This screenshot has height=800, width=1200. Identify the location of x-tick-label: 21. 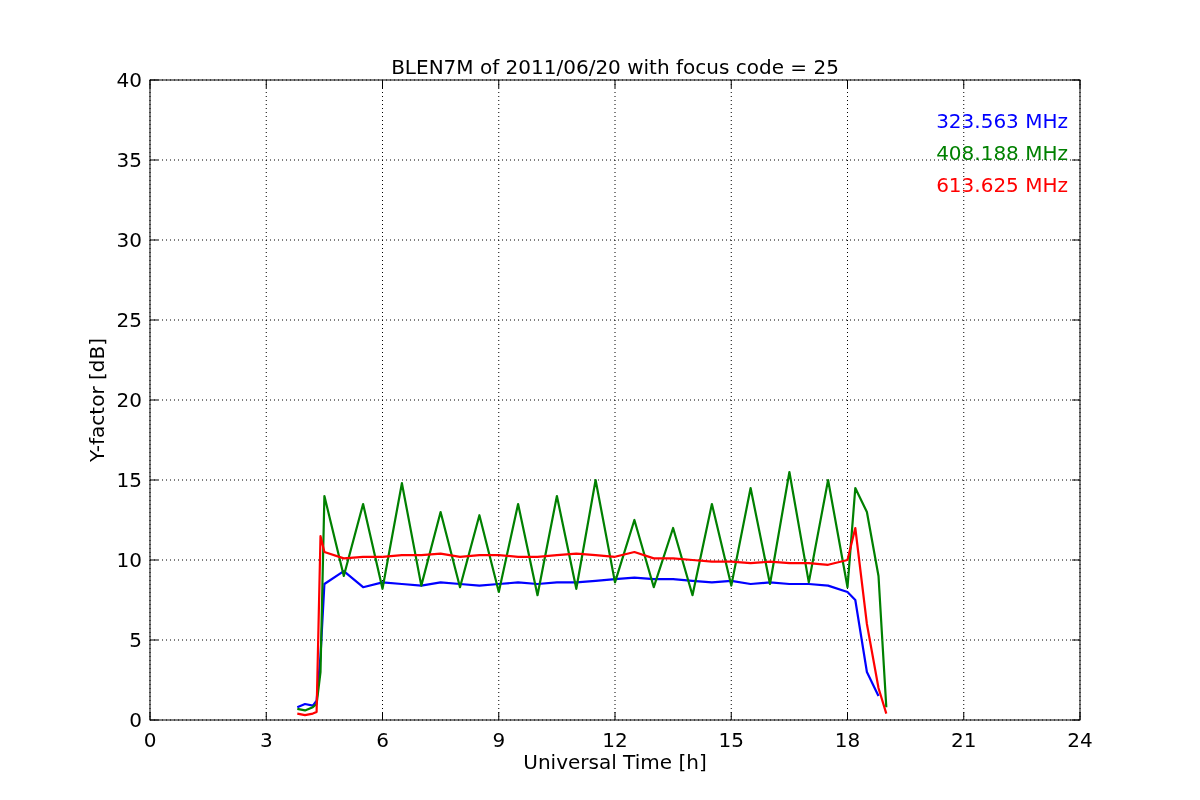
(964, 740).